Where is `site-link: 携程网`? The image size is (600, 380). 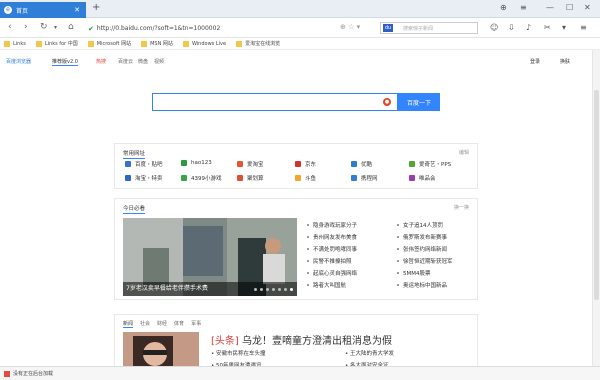
site-link: 携程网 is located at coordinates (364, 178).